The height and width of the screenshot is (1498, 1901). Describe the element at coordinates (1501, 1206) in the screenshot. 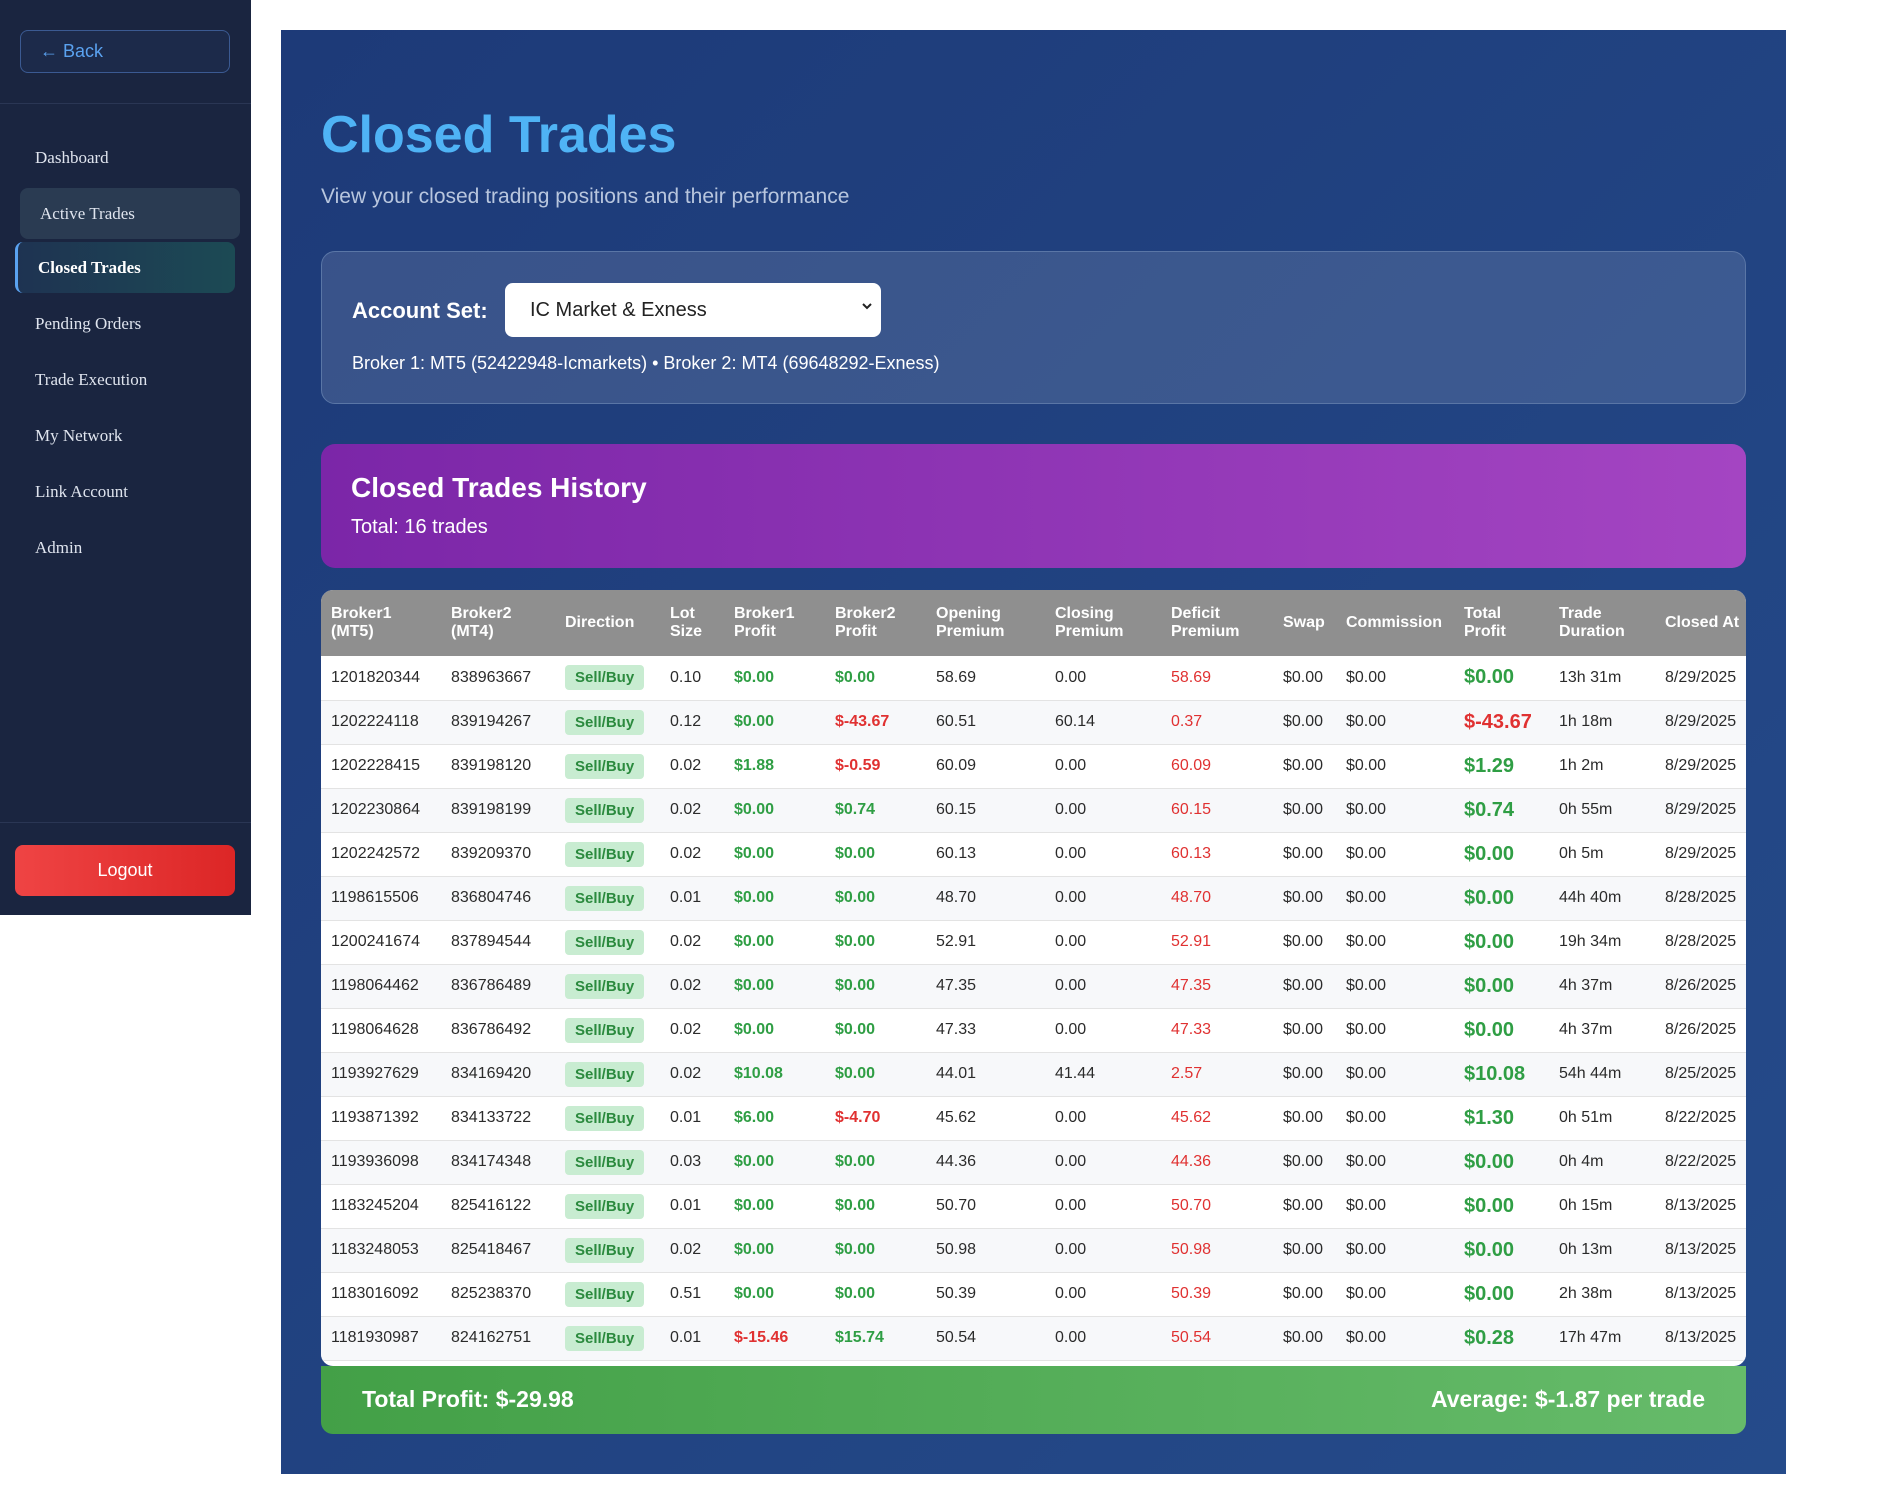

I see `total-profit-cell: $0.00` at that location.